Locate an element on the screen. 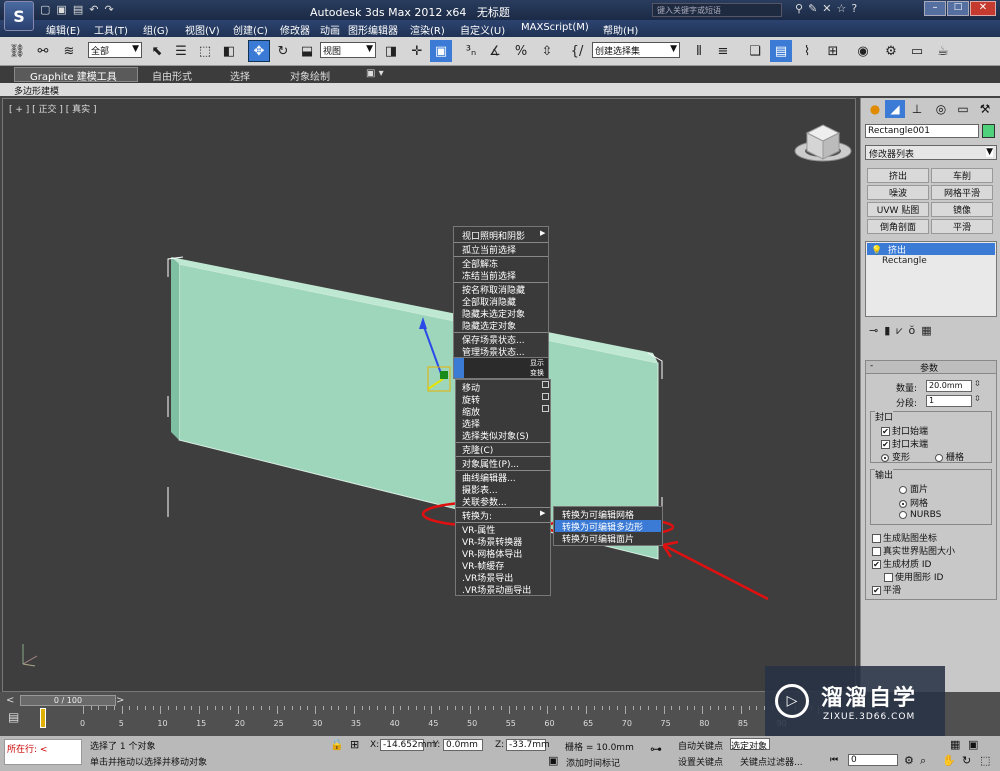 The height and width of the screenshot is (771, 1000). quad-item-select: 选择 is located at coordinates (471, 423).